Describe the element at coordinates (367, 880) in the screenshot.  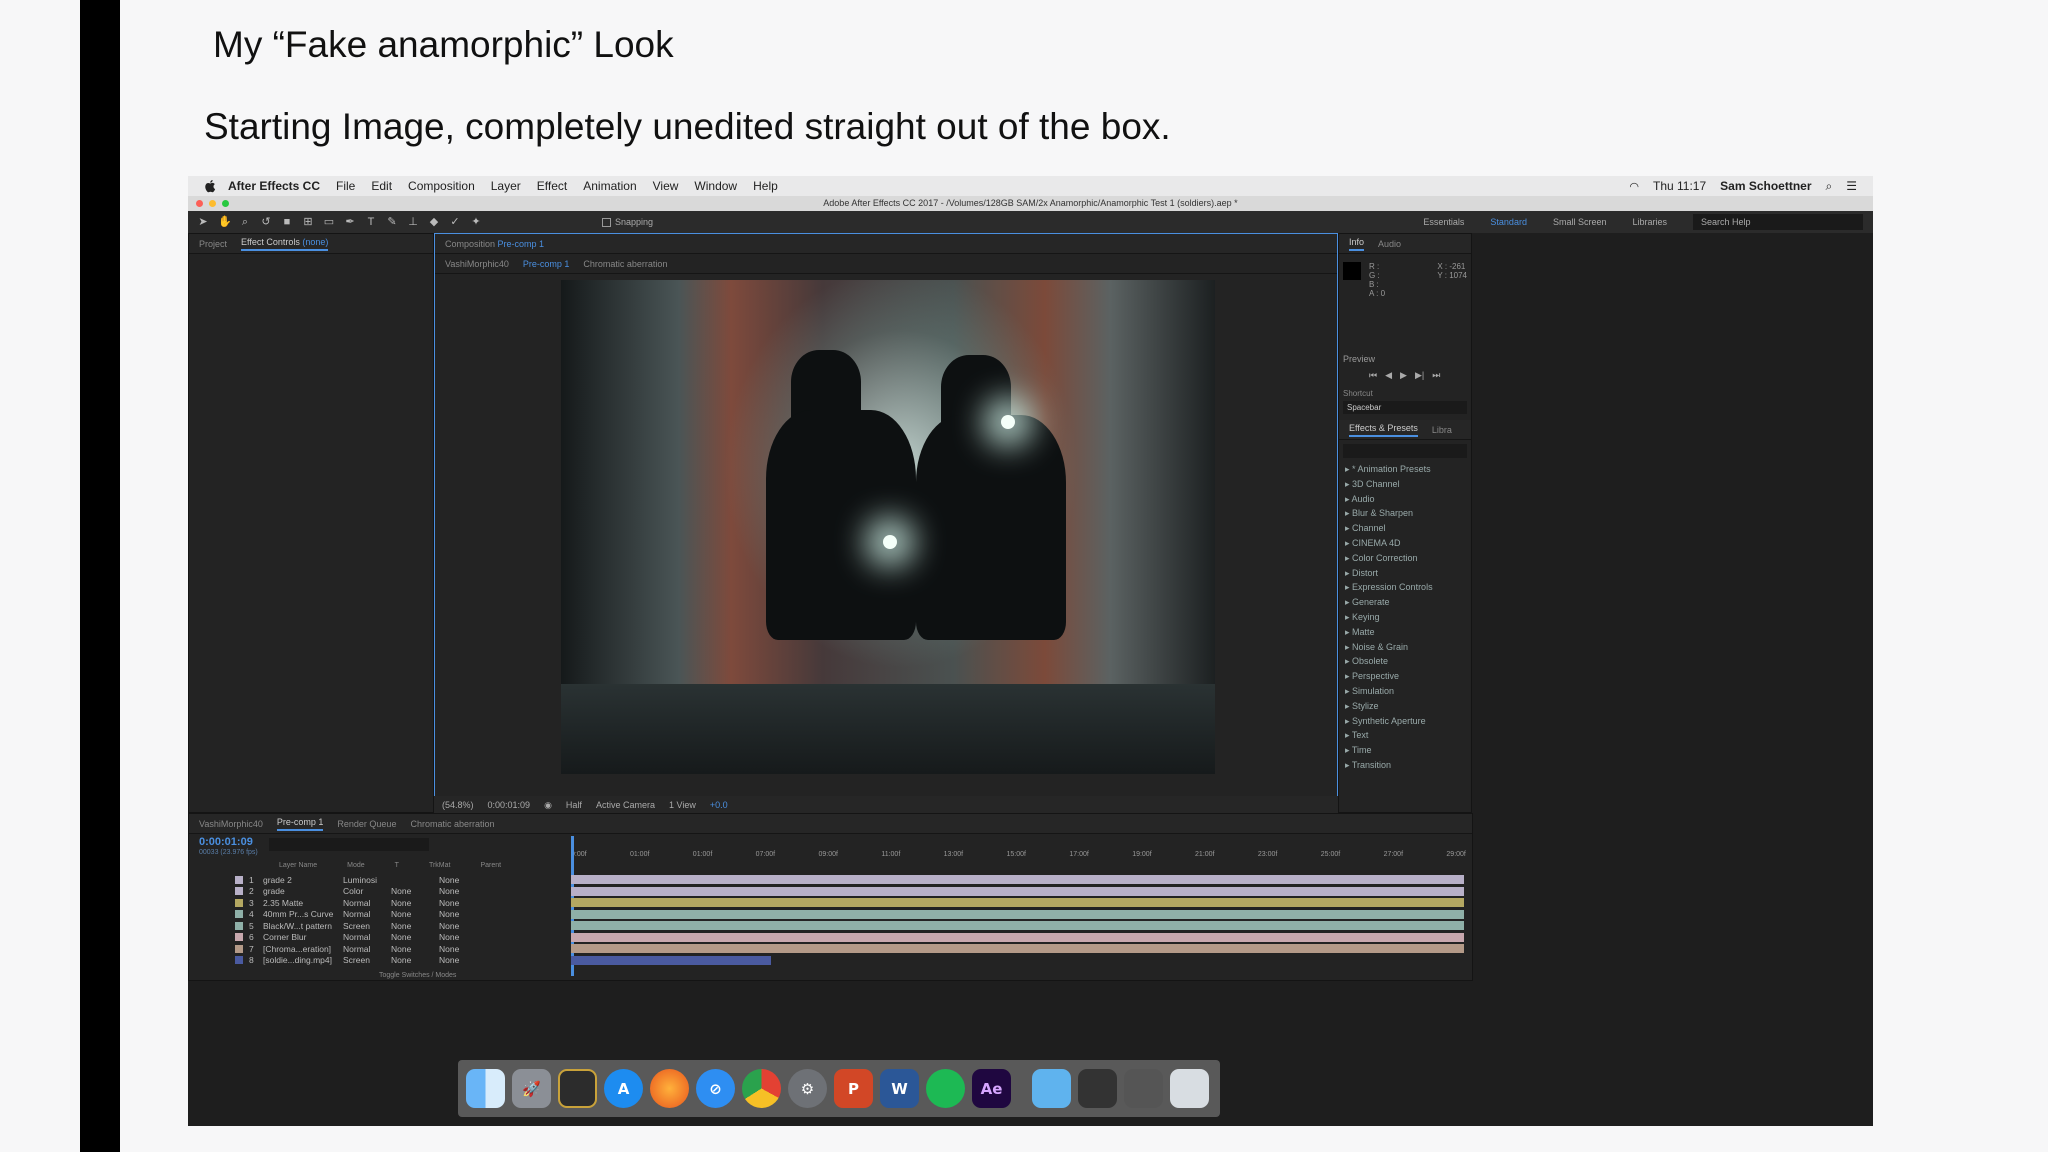
I see `layer-mode: Luminosi` at that location.